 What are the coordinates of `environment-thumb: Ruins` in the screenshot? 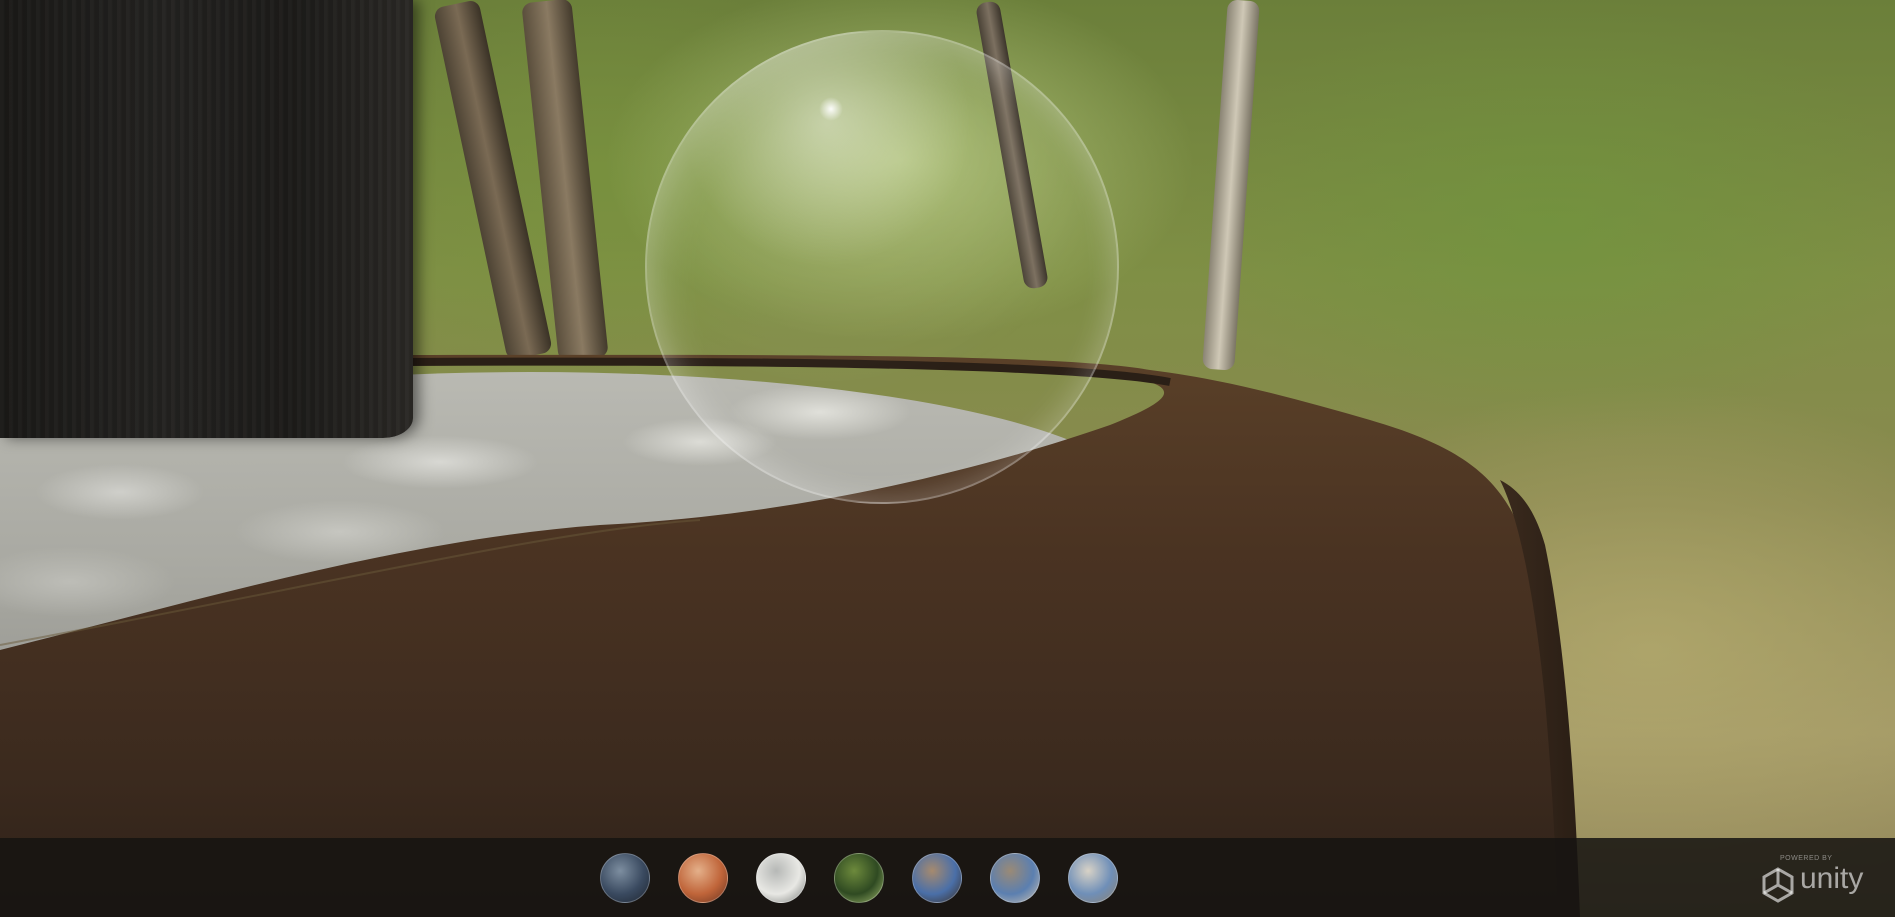 It's located at (1093, 878).